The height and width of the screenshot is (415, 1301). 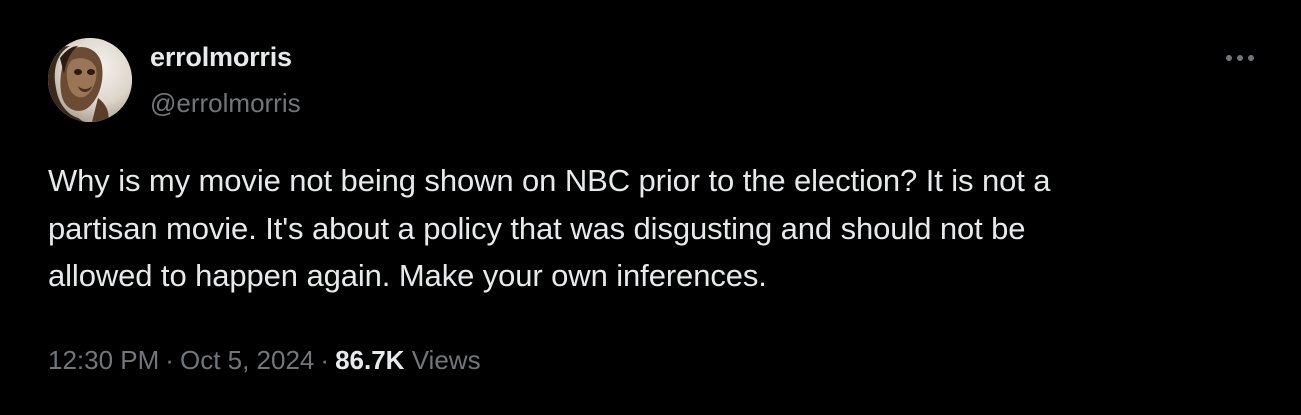 I want to click on views-label: Views, so click(x=446, y=360).